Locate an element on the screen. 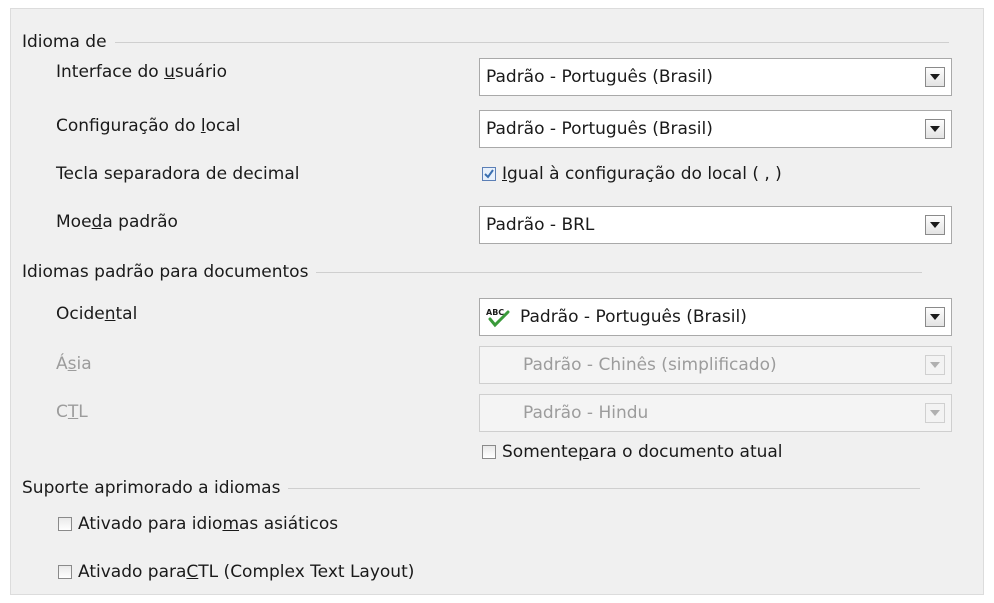  ctl-layout-checkbox: Ativado para C TL (Complex Text Layout) is located at coordinates (236, 572).